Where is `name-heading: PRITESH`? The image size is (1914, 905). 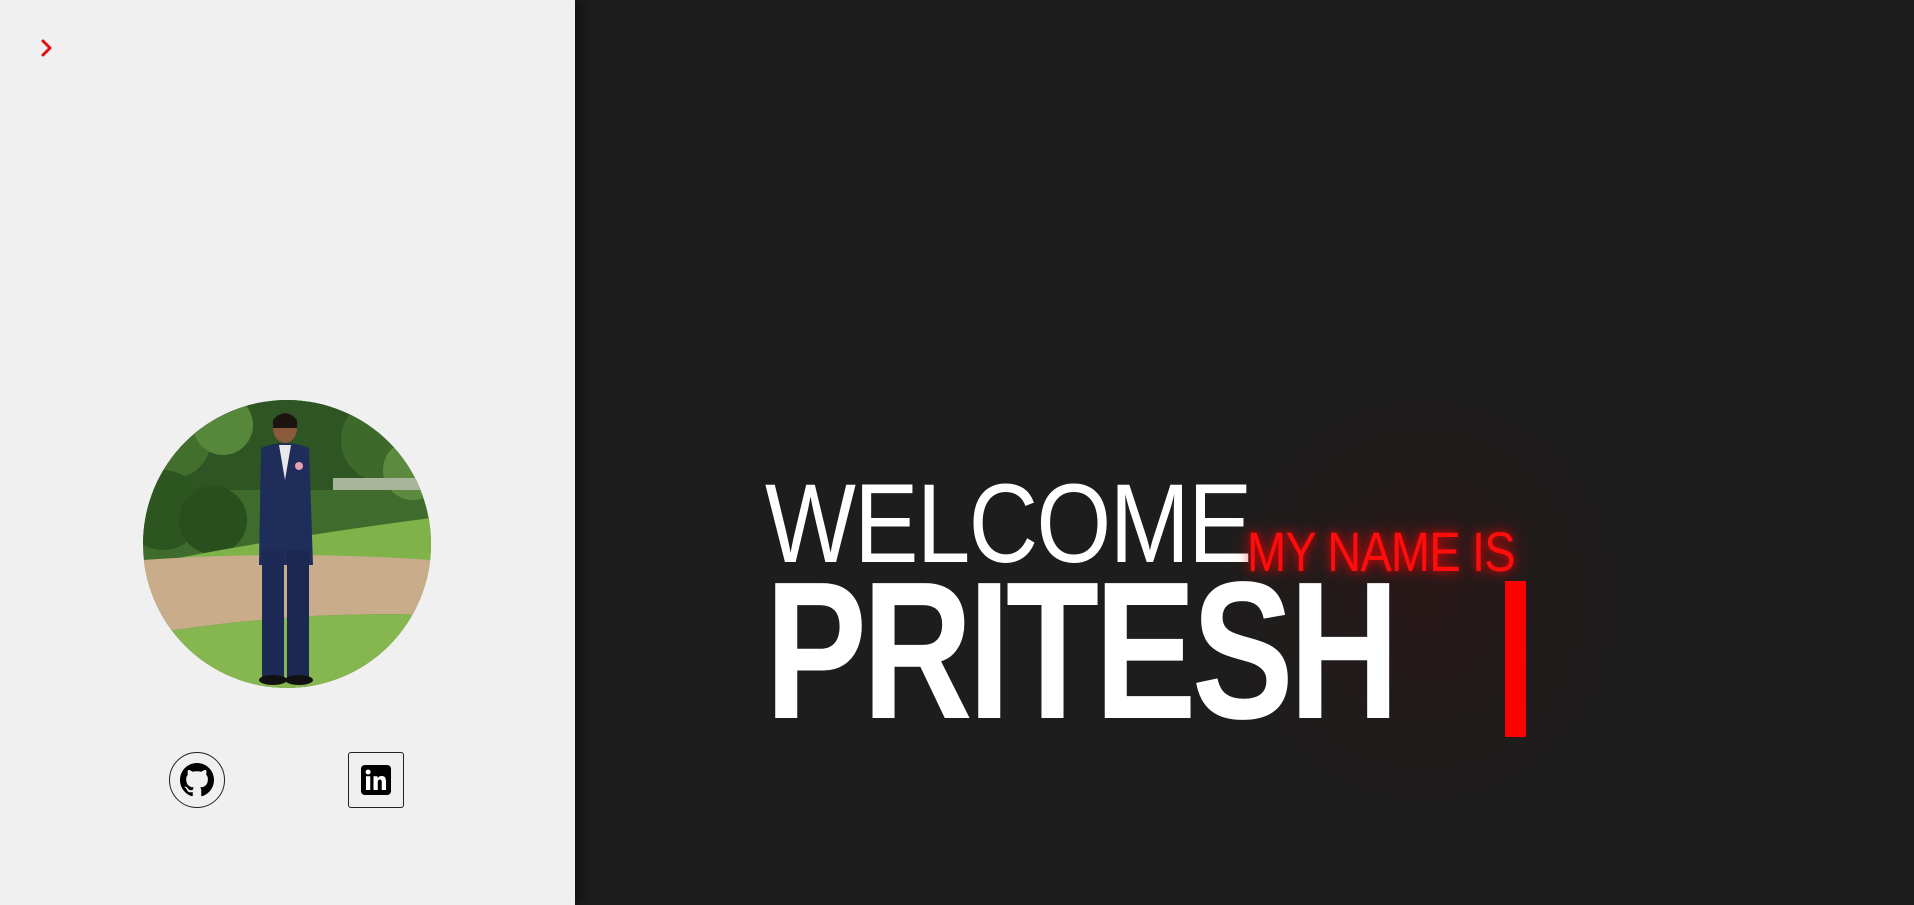
name-heading: PRITESH is located at coordinates (1082, 650).